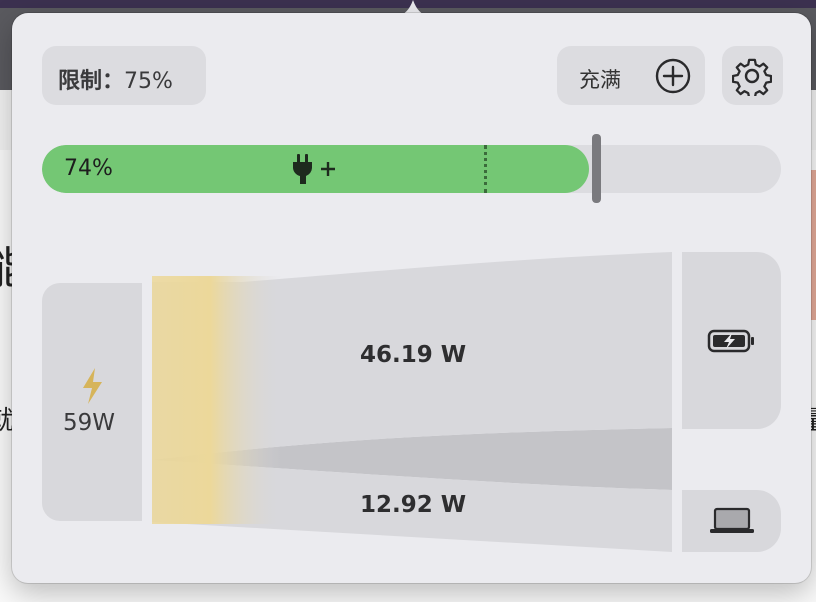 The width and height of the screenshot is (816, 602). Describe the element at coordinates (413, 505) in the screenshot. I see `system-watts: 12.92 W` at that location.